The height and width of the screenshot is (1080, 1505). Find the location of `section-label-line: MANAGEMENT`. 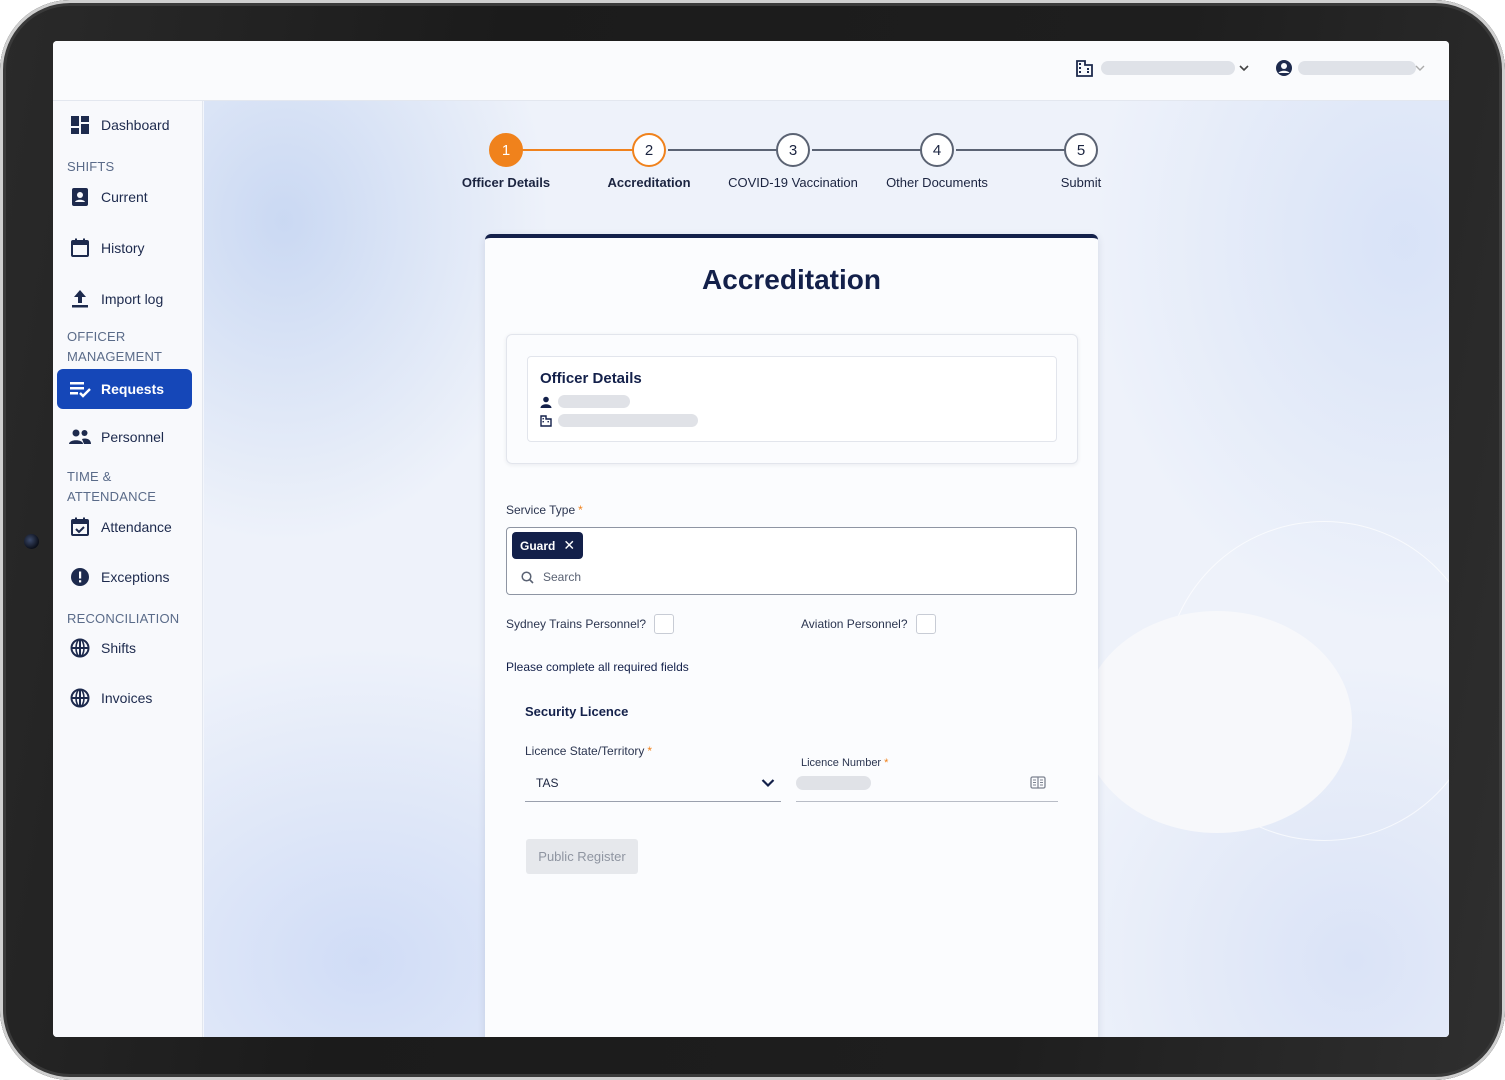

section-label-line: MANAGEMENT is located at coordinates (115, 356).